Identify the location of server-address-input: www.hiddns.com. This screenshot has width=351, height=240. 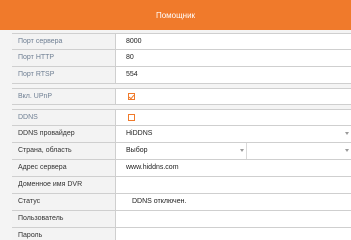
(233, 168).